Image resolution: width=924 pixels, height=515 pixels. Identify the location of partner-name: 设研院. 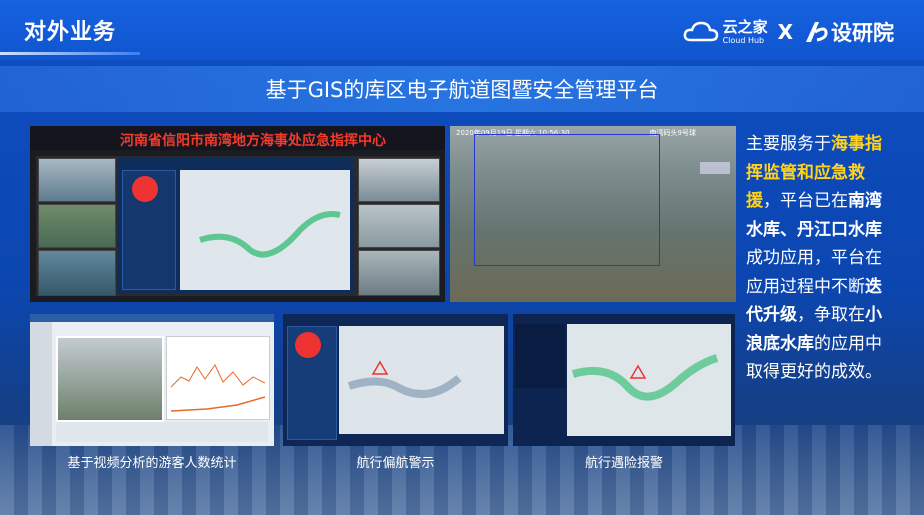
(862, 33).